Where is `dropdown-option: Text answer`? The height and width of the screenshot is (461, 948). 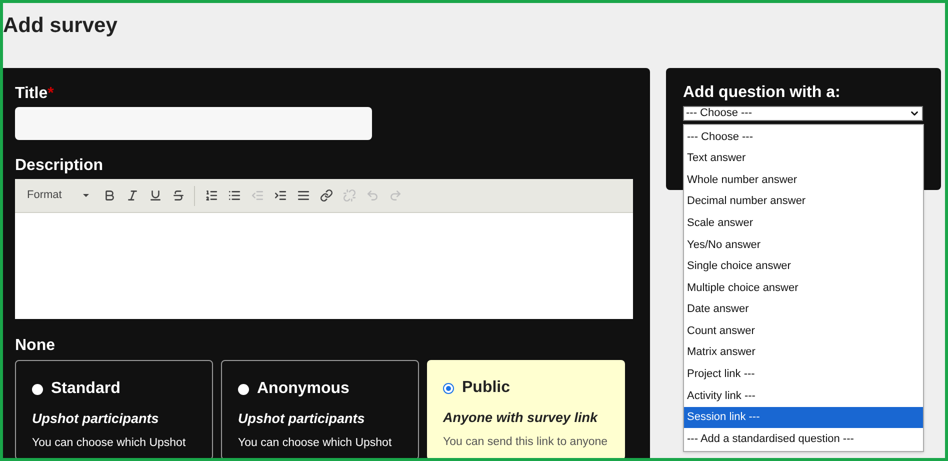 dropdown-option: Text answer is located at coordinates (803, 159).